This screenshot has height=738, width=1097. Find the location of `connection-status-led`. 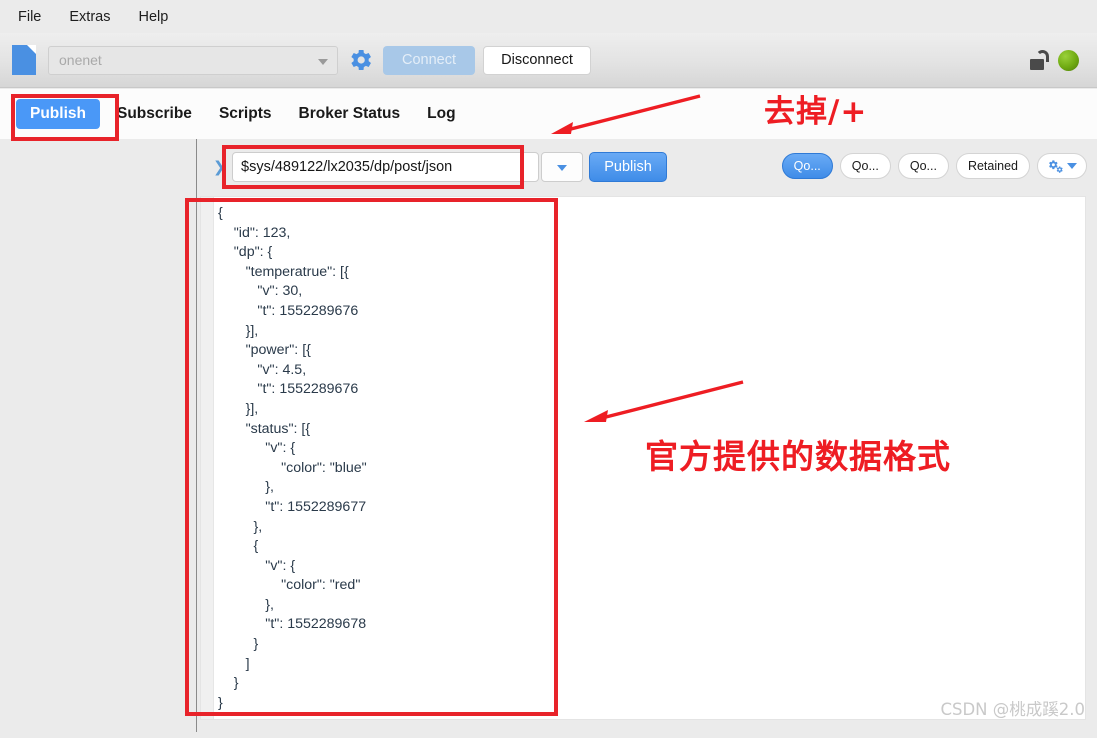

connection-status-led is located at coordinates (1068, 60).